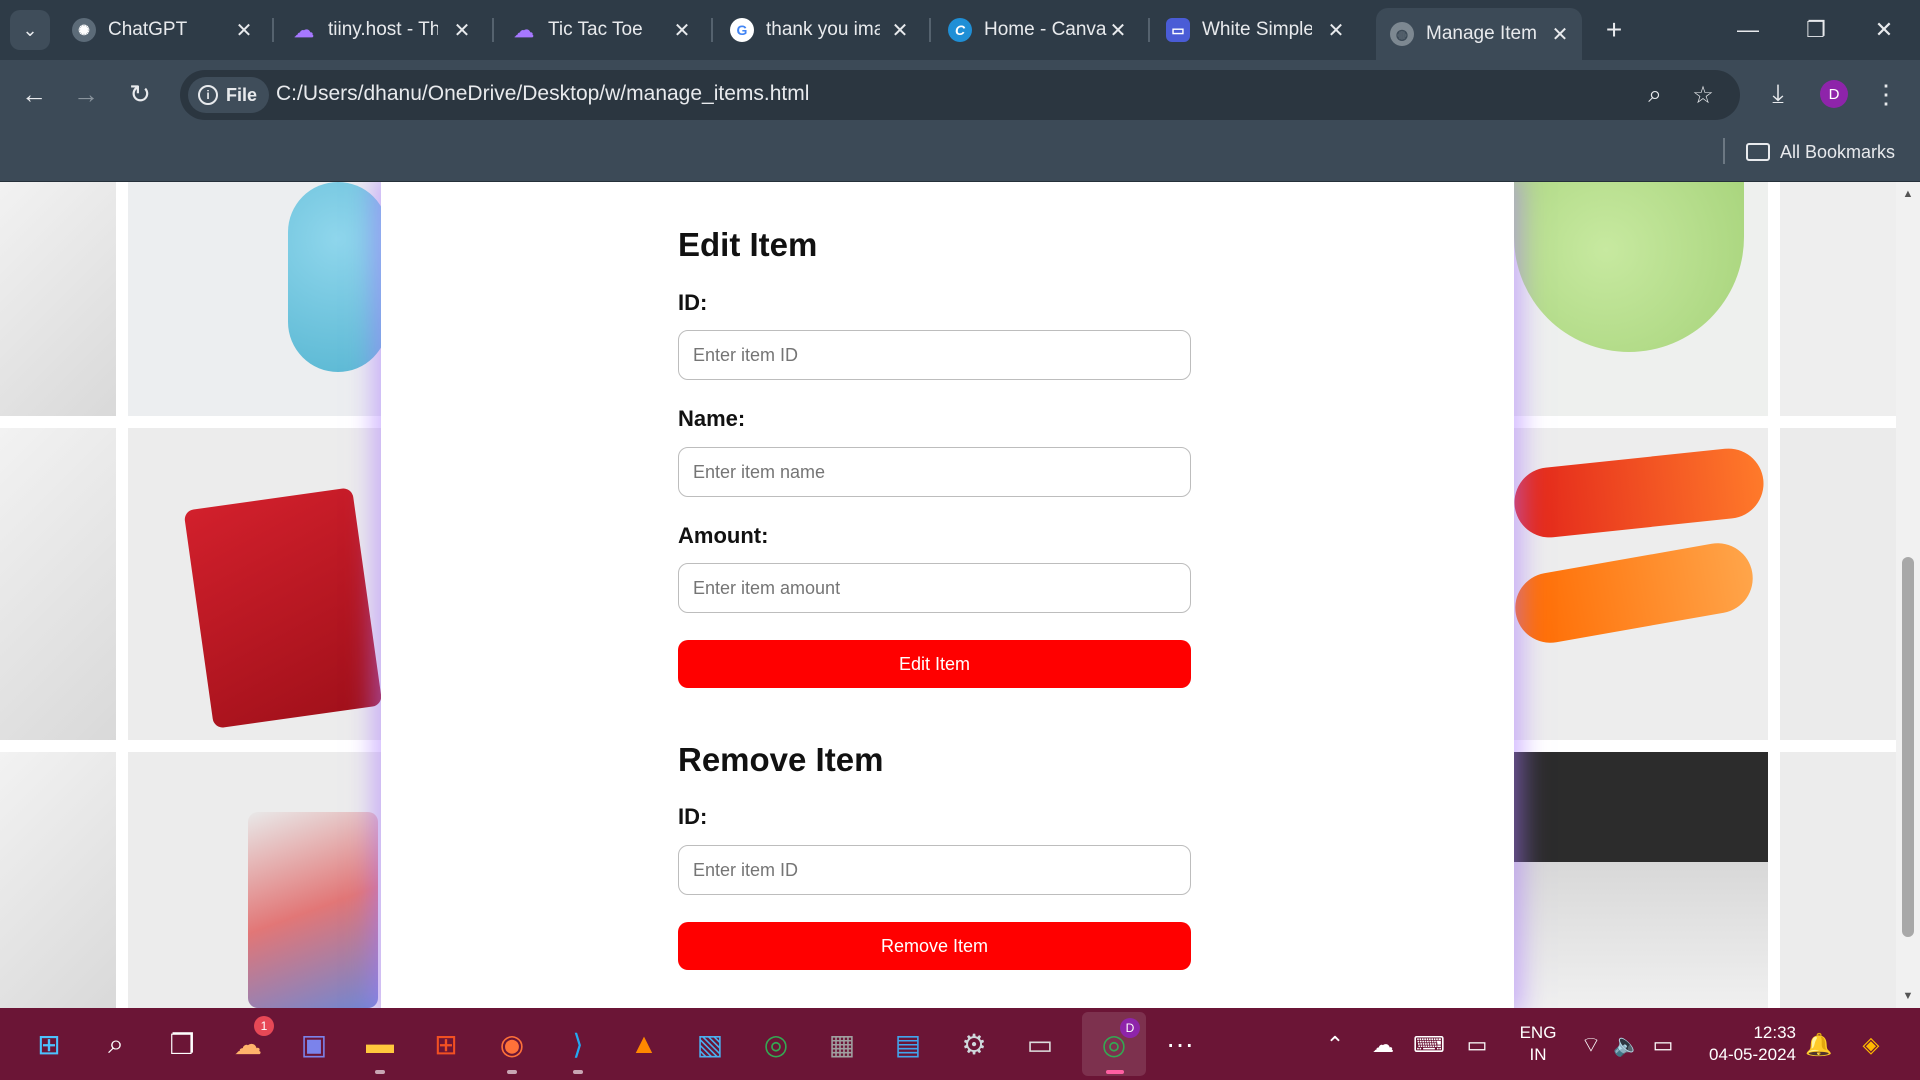  I want to click on tab-tic-tac-toe: ☁ Tic Tac Toe ✕, so click(601, 30).